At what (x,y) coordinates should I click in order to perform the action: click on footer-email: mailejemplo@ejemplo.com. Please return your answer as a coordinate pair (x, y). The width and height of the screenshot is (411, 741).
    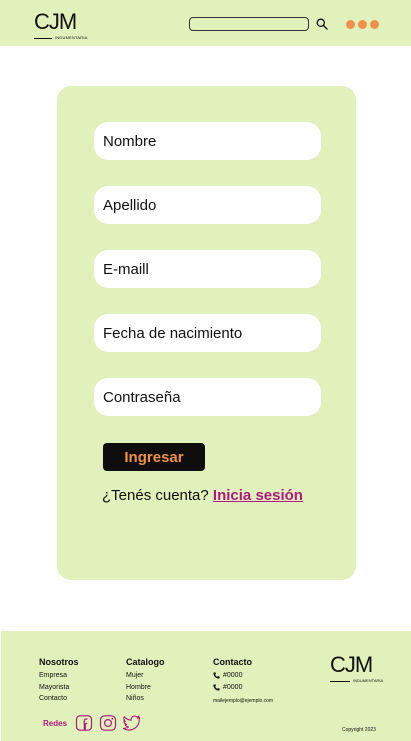
    Looking at the image, I should click on (243, 702).